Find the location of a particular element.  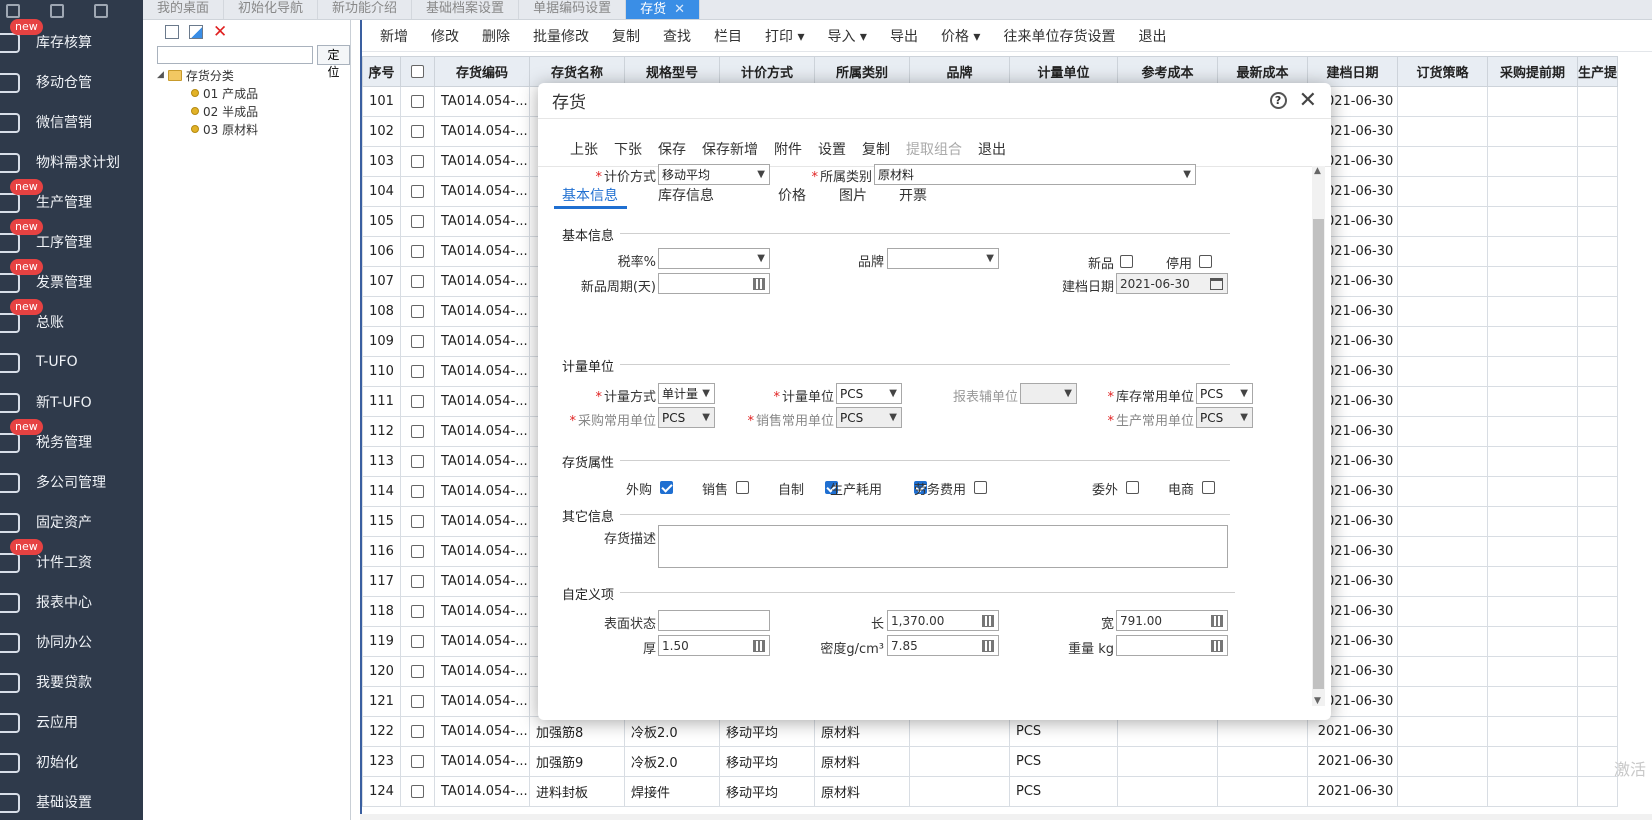

delete-icon: ✕ is located at coordinates (220, 32).